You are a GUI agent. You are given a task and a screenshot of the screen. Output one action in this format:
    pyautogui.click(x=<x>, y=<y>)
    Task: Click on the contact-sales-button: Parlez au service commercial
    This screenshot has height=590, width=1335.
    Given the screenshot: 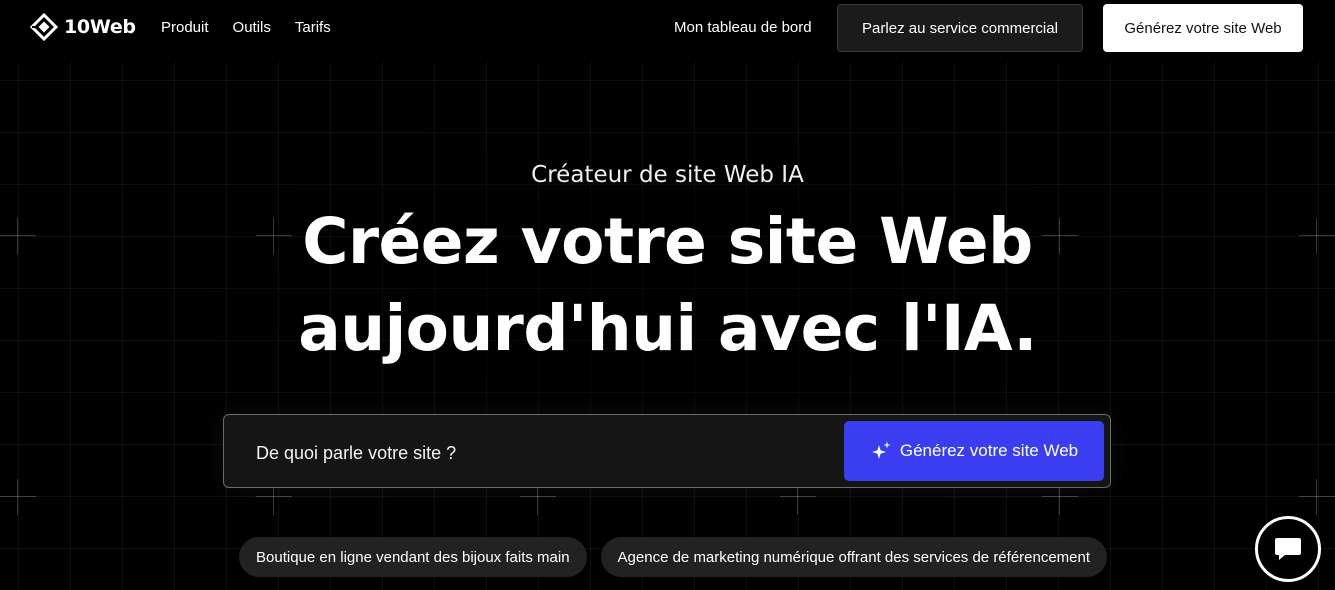 What is the action you would take?
    pyautogui.click(x=960, y=28)
    